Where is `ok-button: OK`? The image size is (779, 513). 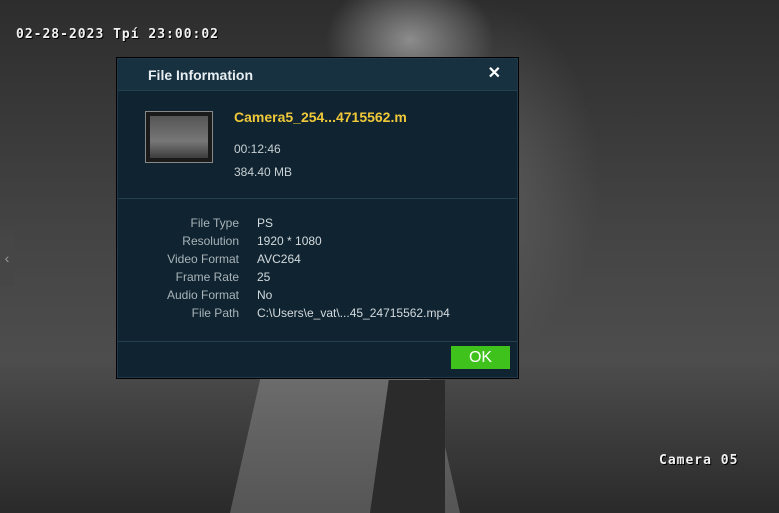 ok-button: OK is located at coordinates (480, 357).